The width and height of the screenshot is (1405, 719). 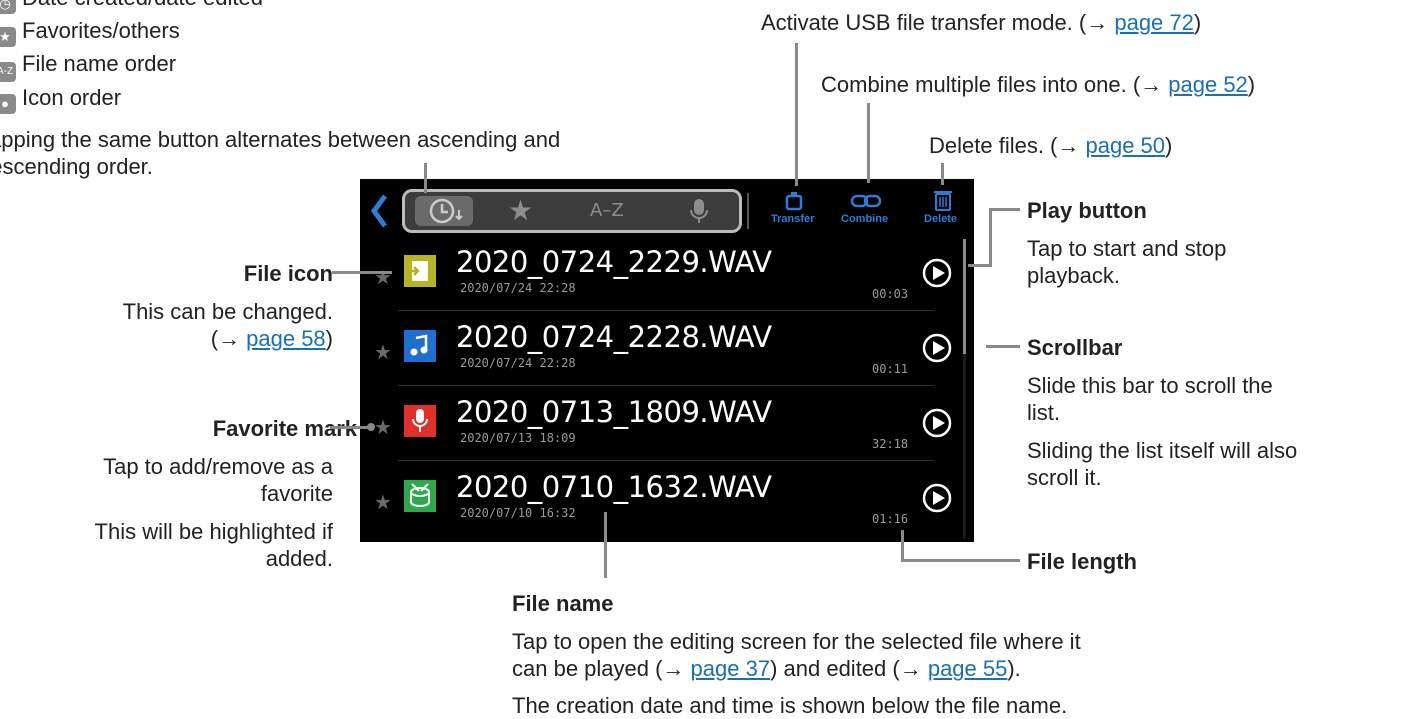 What do you see at coordinates (868, 143) in the screenshot?
I see `leader-combine` at bounding box center [868, 143].